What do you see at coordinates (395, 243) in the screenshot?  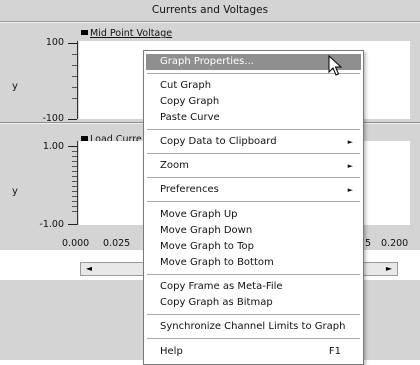 I see `x-tick-label: 0.200` at bounding box center [395, 243].